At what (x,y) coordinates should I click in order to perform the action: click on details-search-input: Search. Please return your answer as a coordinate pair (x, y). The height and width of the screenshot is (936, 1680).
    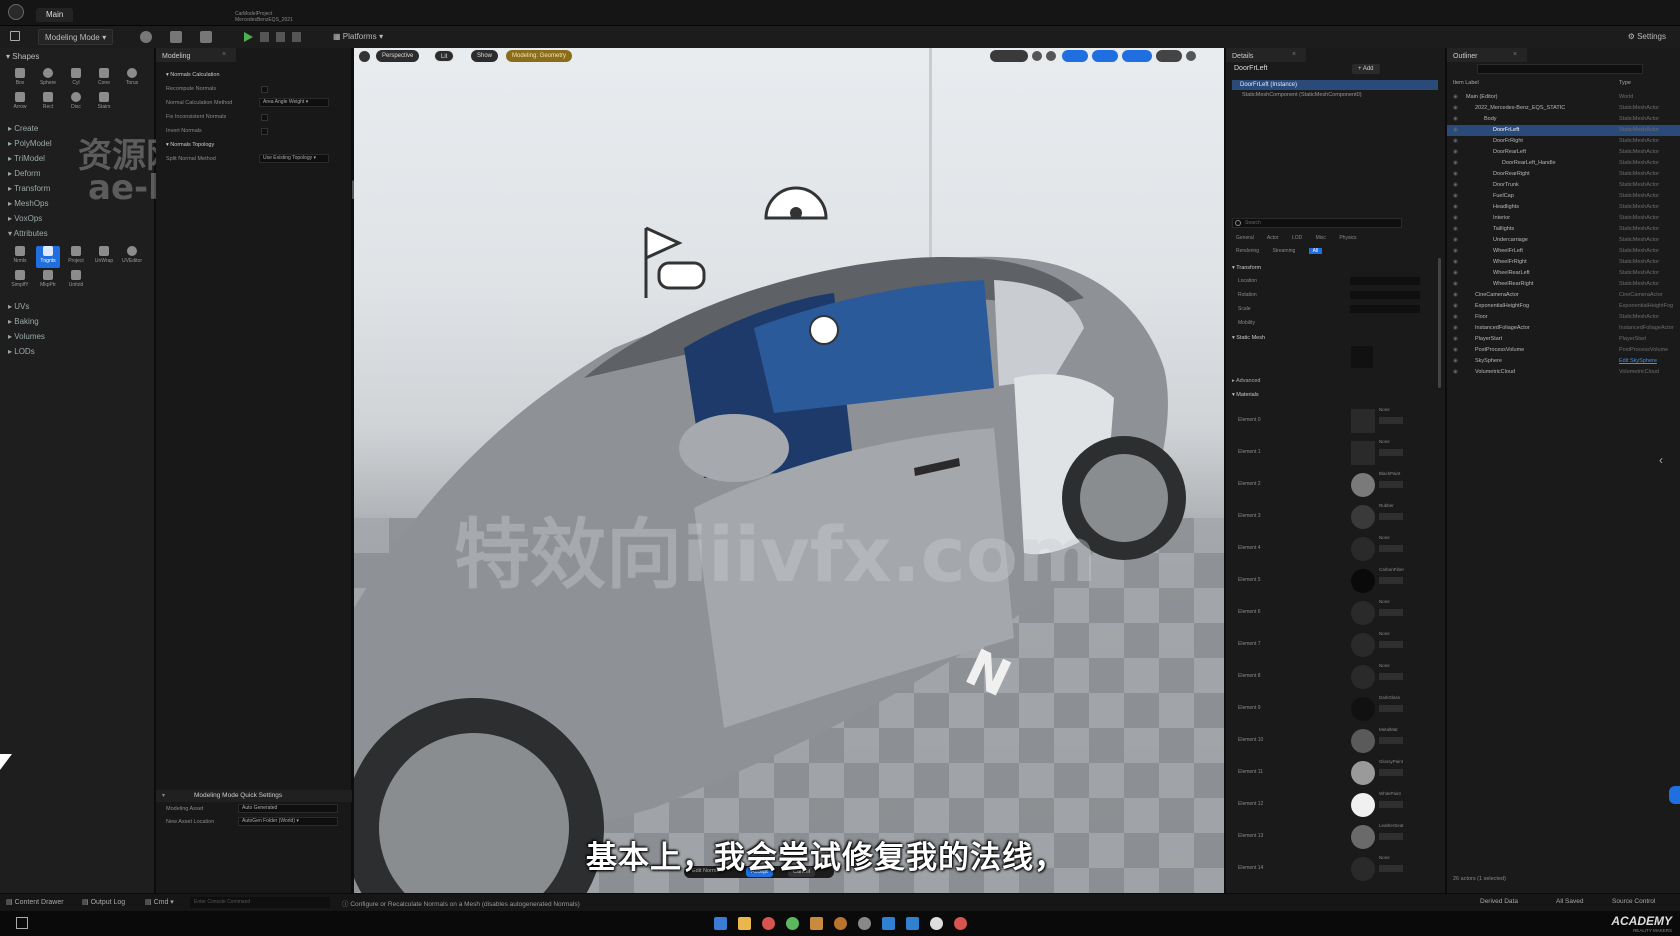
    Looking at the image, I should click on (1317, 223).